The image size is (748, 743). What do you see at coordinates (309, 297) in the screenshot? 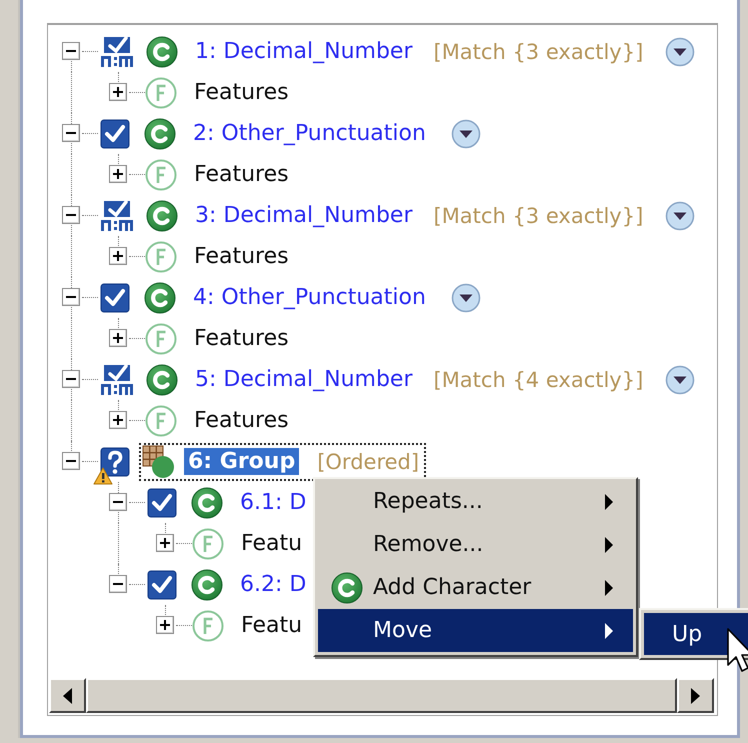
I see `node-label: 4: Other_Punctuation` at bounding box center [309, 297].